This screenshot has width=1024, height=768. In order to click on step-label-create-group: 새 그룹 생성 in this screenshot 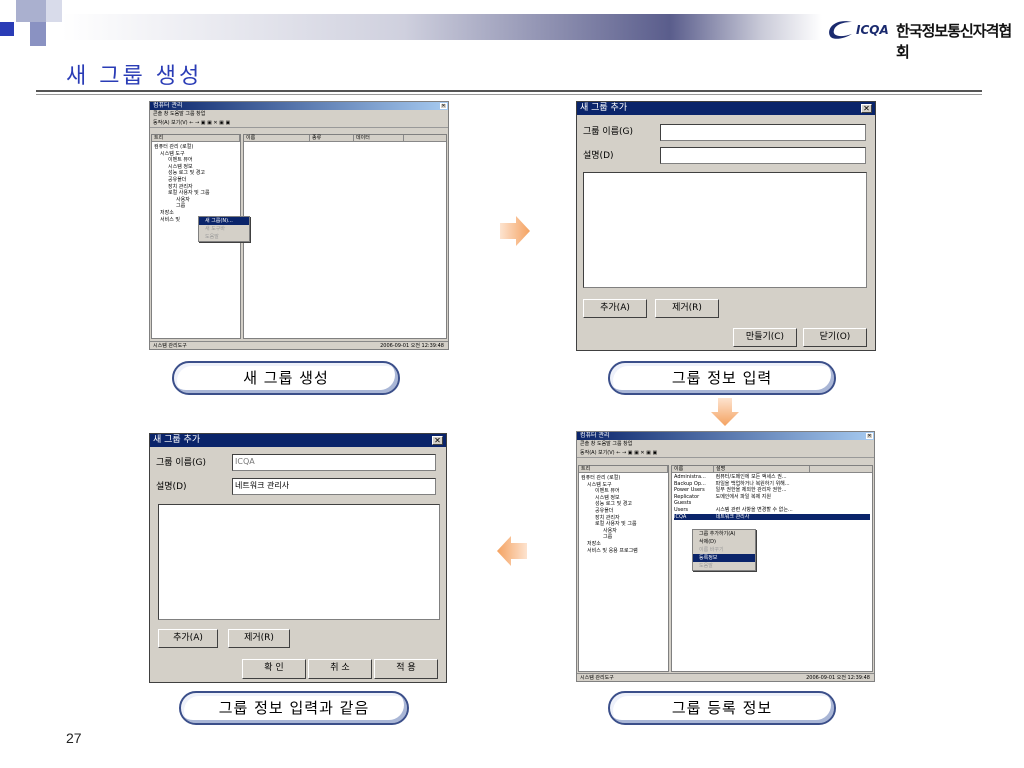, I will do `click(286, 378)`.